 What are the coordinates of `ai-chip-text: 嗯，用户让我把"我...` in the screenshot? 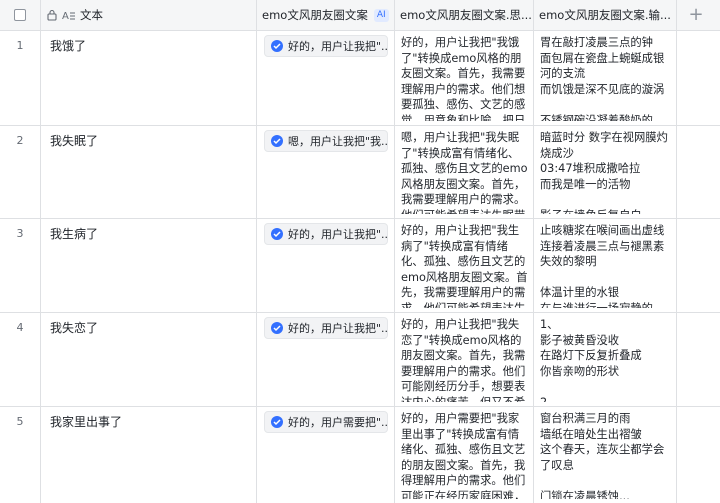 It's located at (338, 141).